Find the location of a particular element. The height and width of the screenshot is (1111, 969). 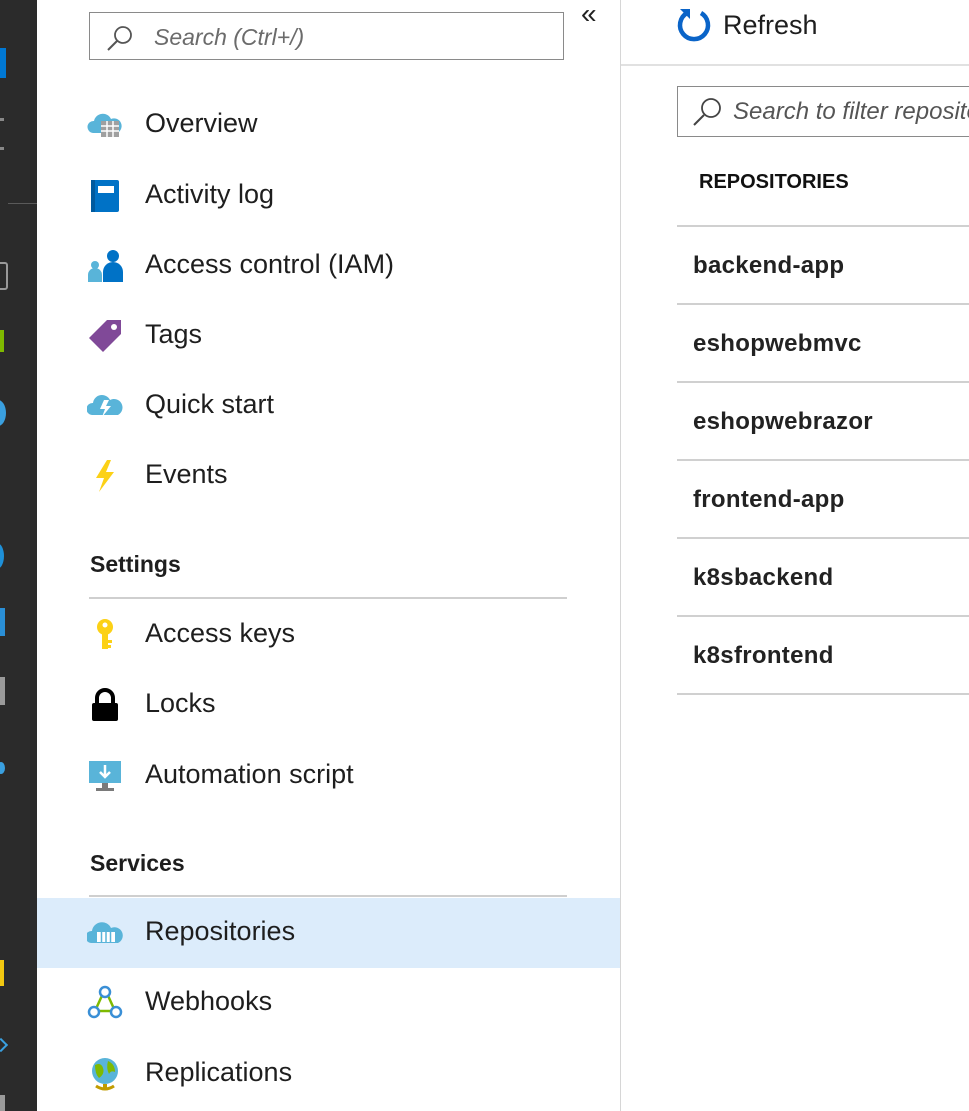

menu-item-label: Repositories is located at coordinates (220, 931).